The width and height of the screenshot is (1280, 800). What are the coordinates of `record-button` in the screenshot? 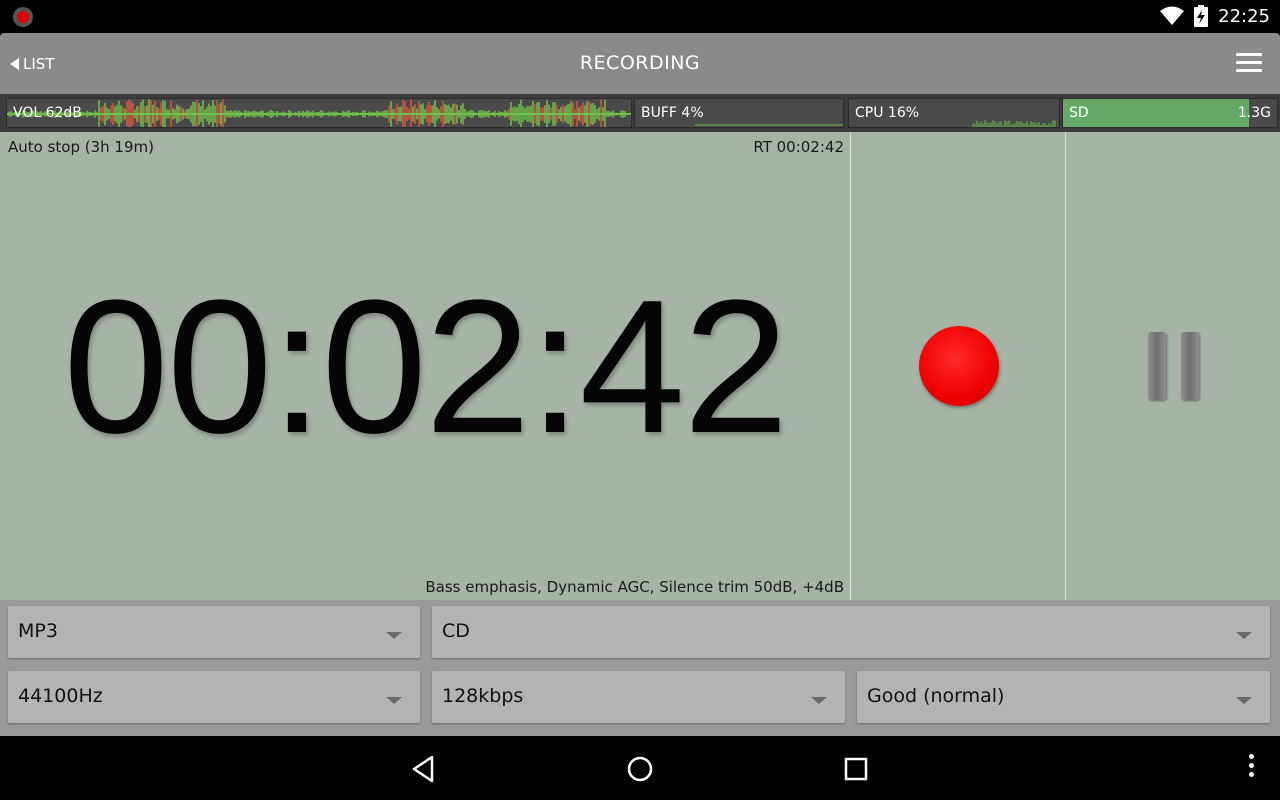 It's located at (958, 366).